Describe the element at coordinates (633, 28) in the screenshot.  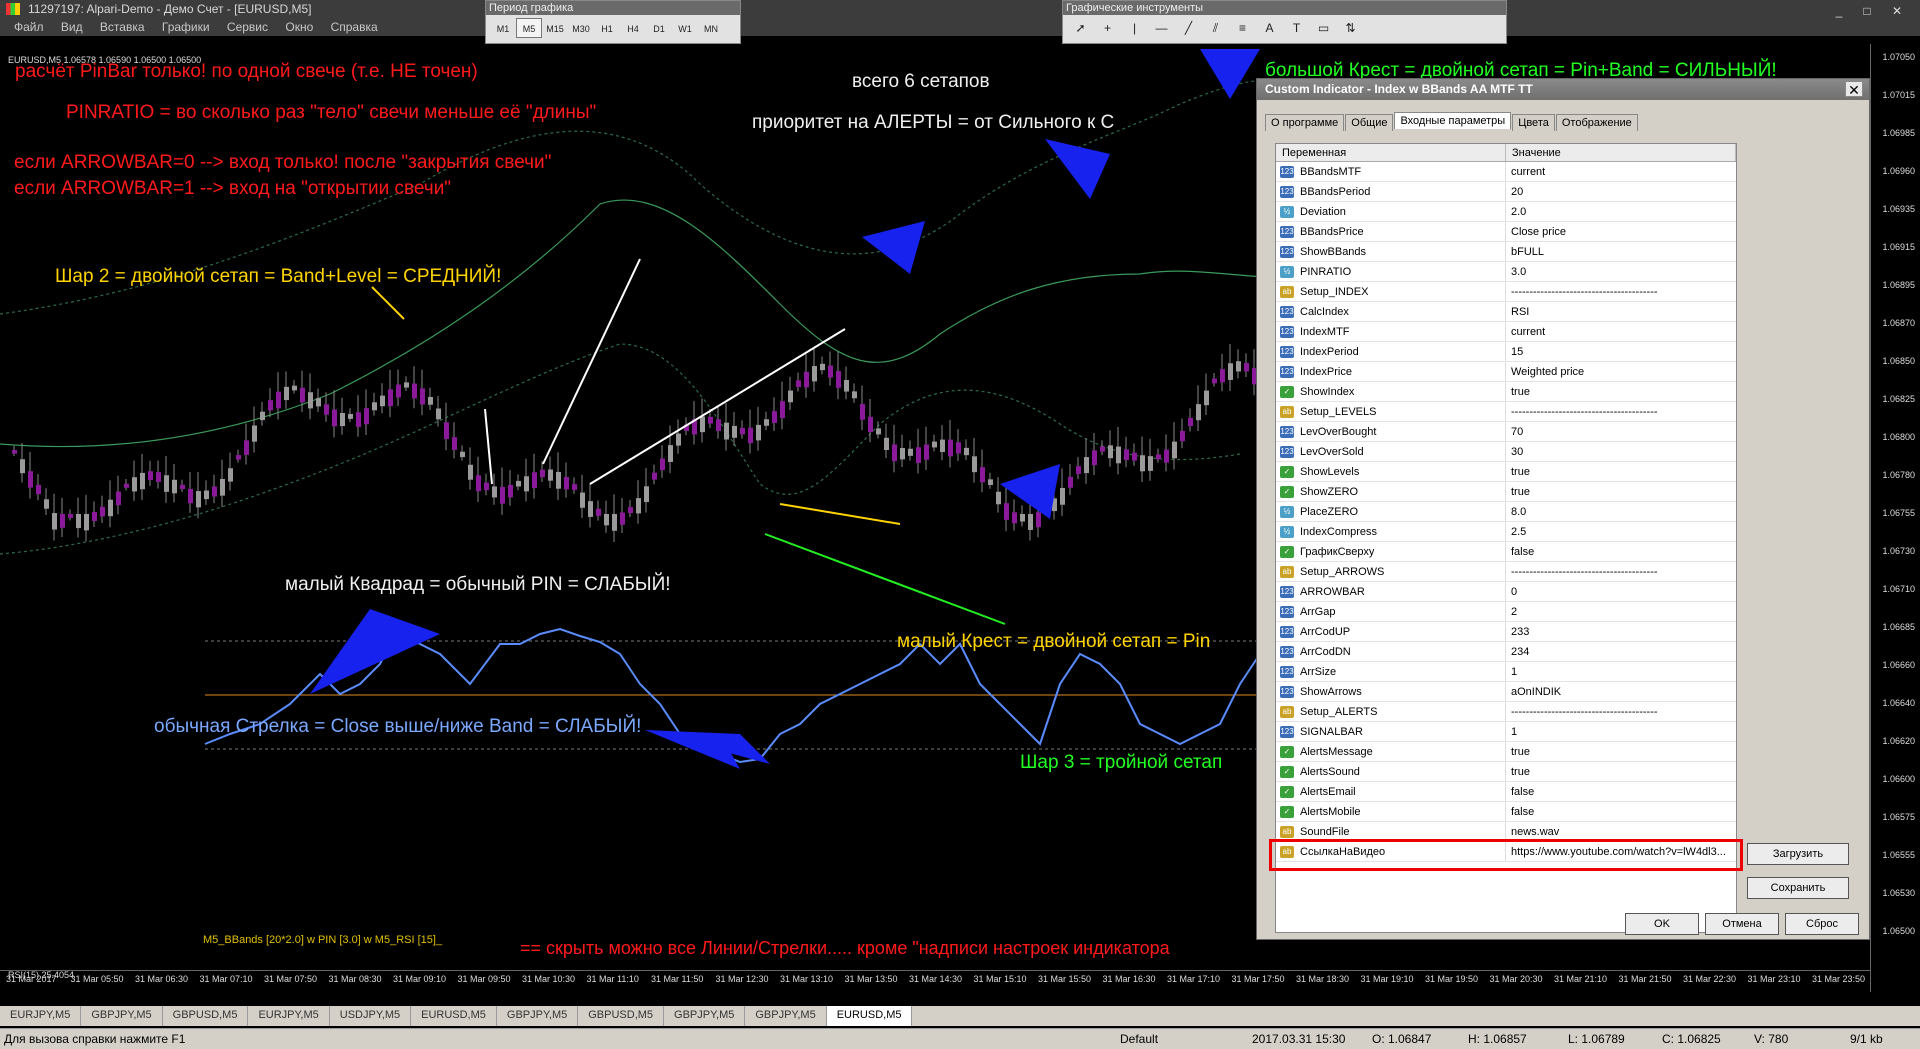
I see `period-h4-button: H4` at that location.